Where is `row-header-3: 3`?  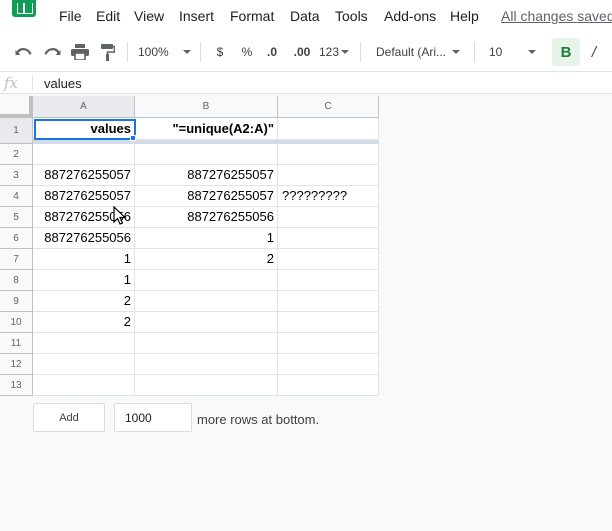
row-header-3: 3 is located at coordinates (16, 175).